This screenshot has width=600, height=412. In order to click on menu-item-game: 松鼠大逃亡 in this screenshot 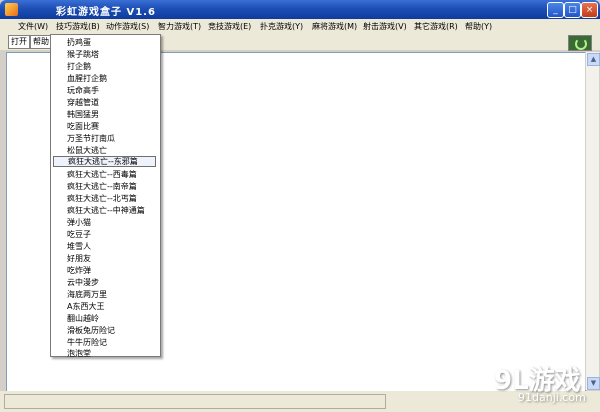, I will do `click(104, 150)`.